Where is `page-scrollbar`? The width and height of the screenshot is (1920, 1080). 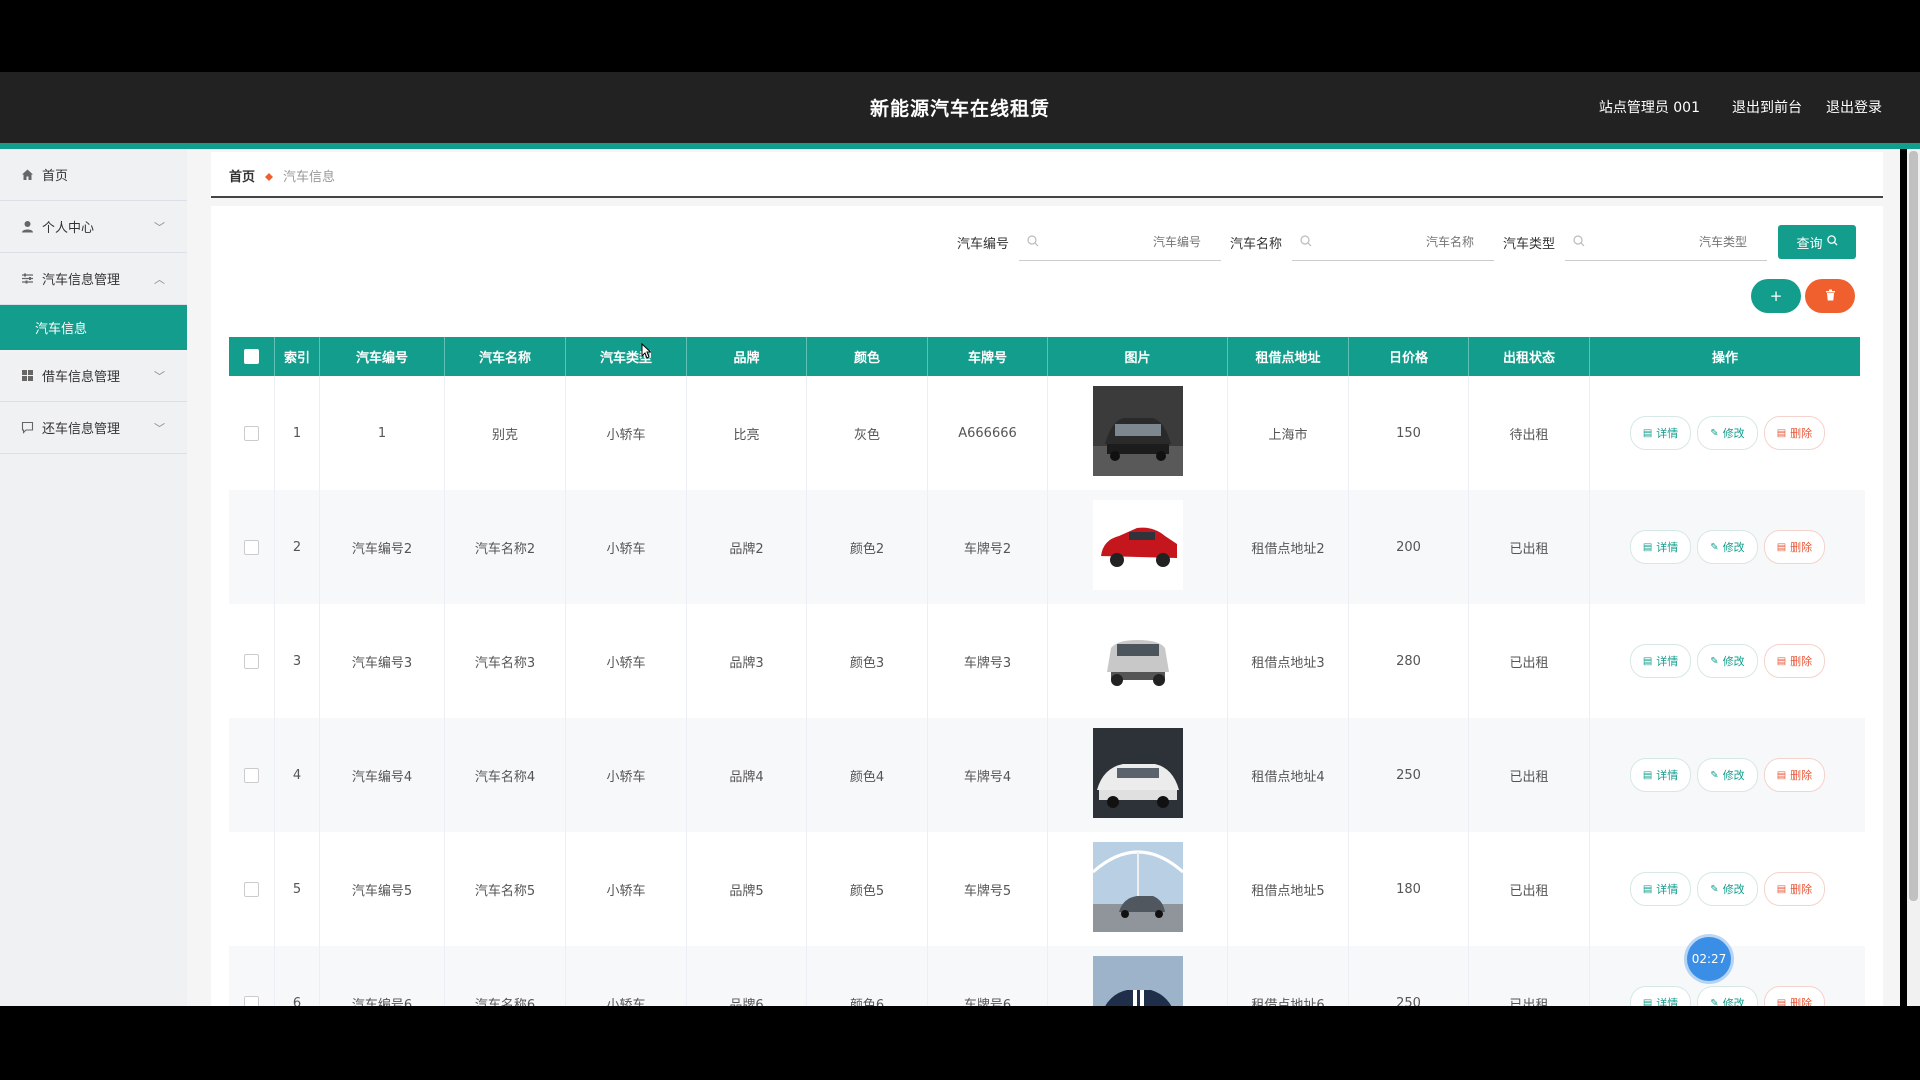 page-scrollbar is located at coordinates (1913, 577).